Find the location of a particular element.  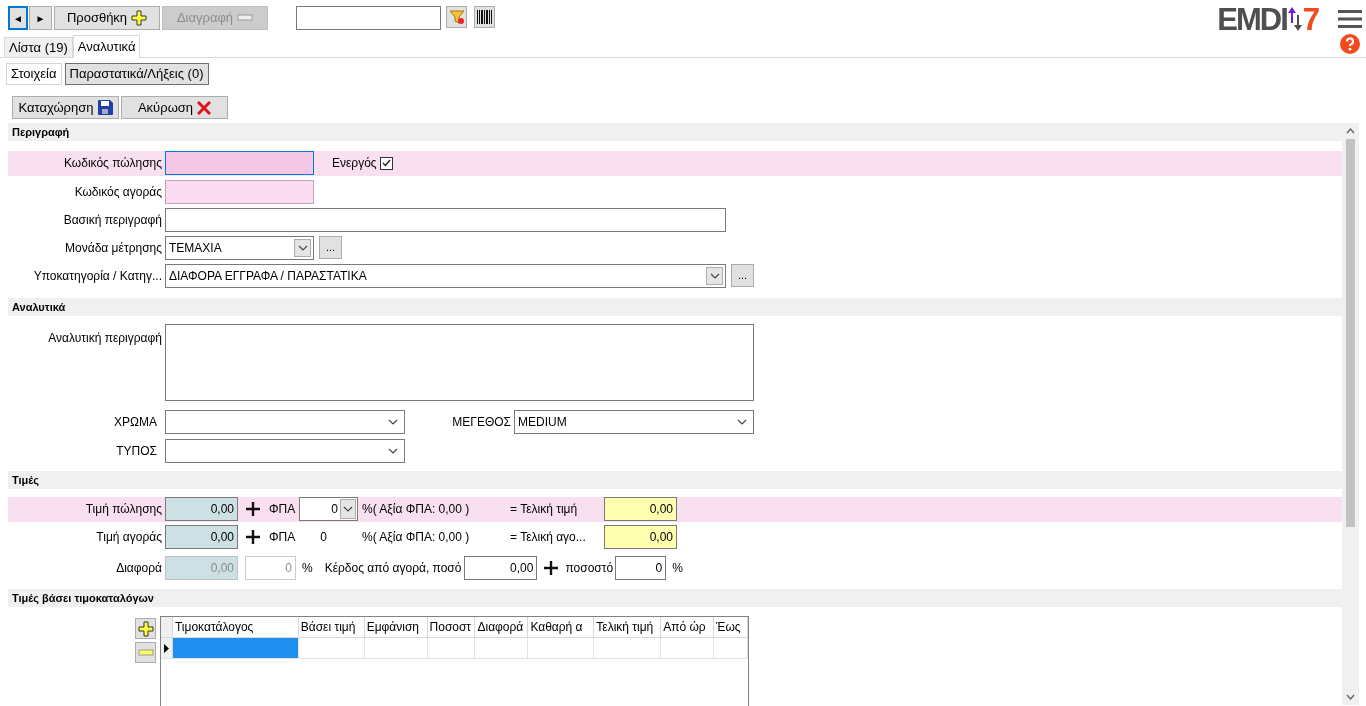

field-label: Διαφορά is located at coordinates (139, 568).